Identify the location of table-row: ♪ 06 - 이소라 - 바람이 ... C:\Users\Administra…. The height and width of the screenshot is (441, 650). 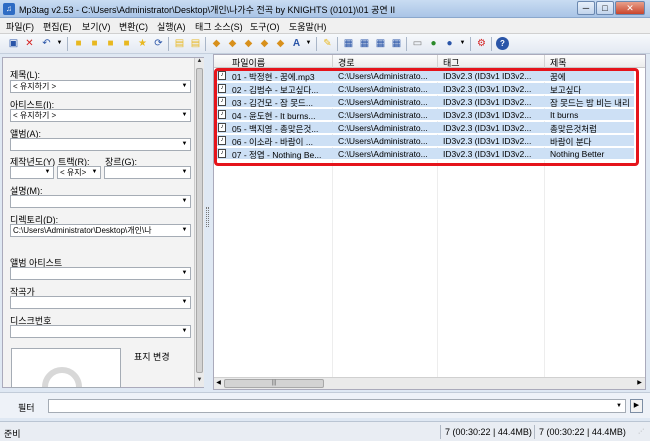
(425, 141).